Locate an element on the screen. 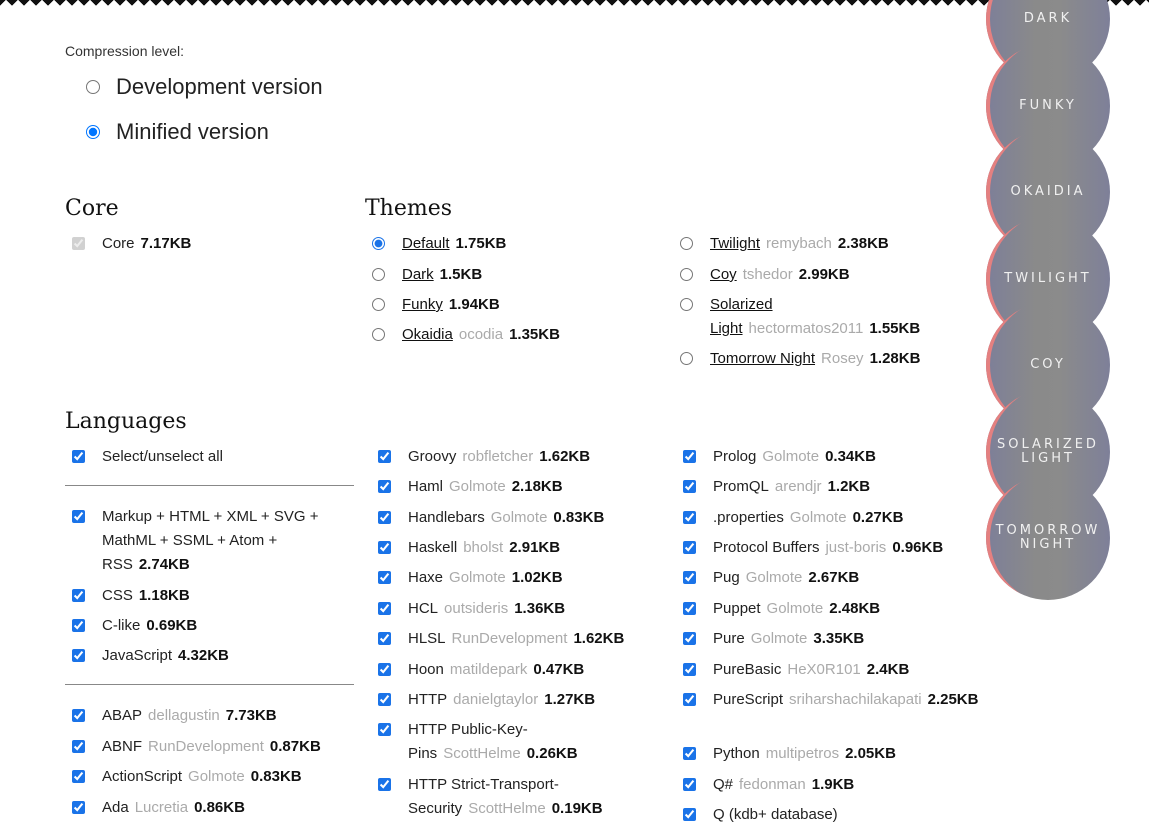 The width and height of the screenshot is (1149, 827). language-option: Q (kdb+ database) is located at coordinates (828, 815).